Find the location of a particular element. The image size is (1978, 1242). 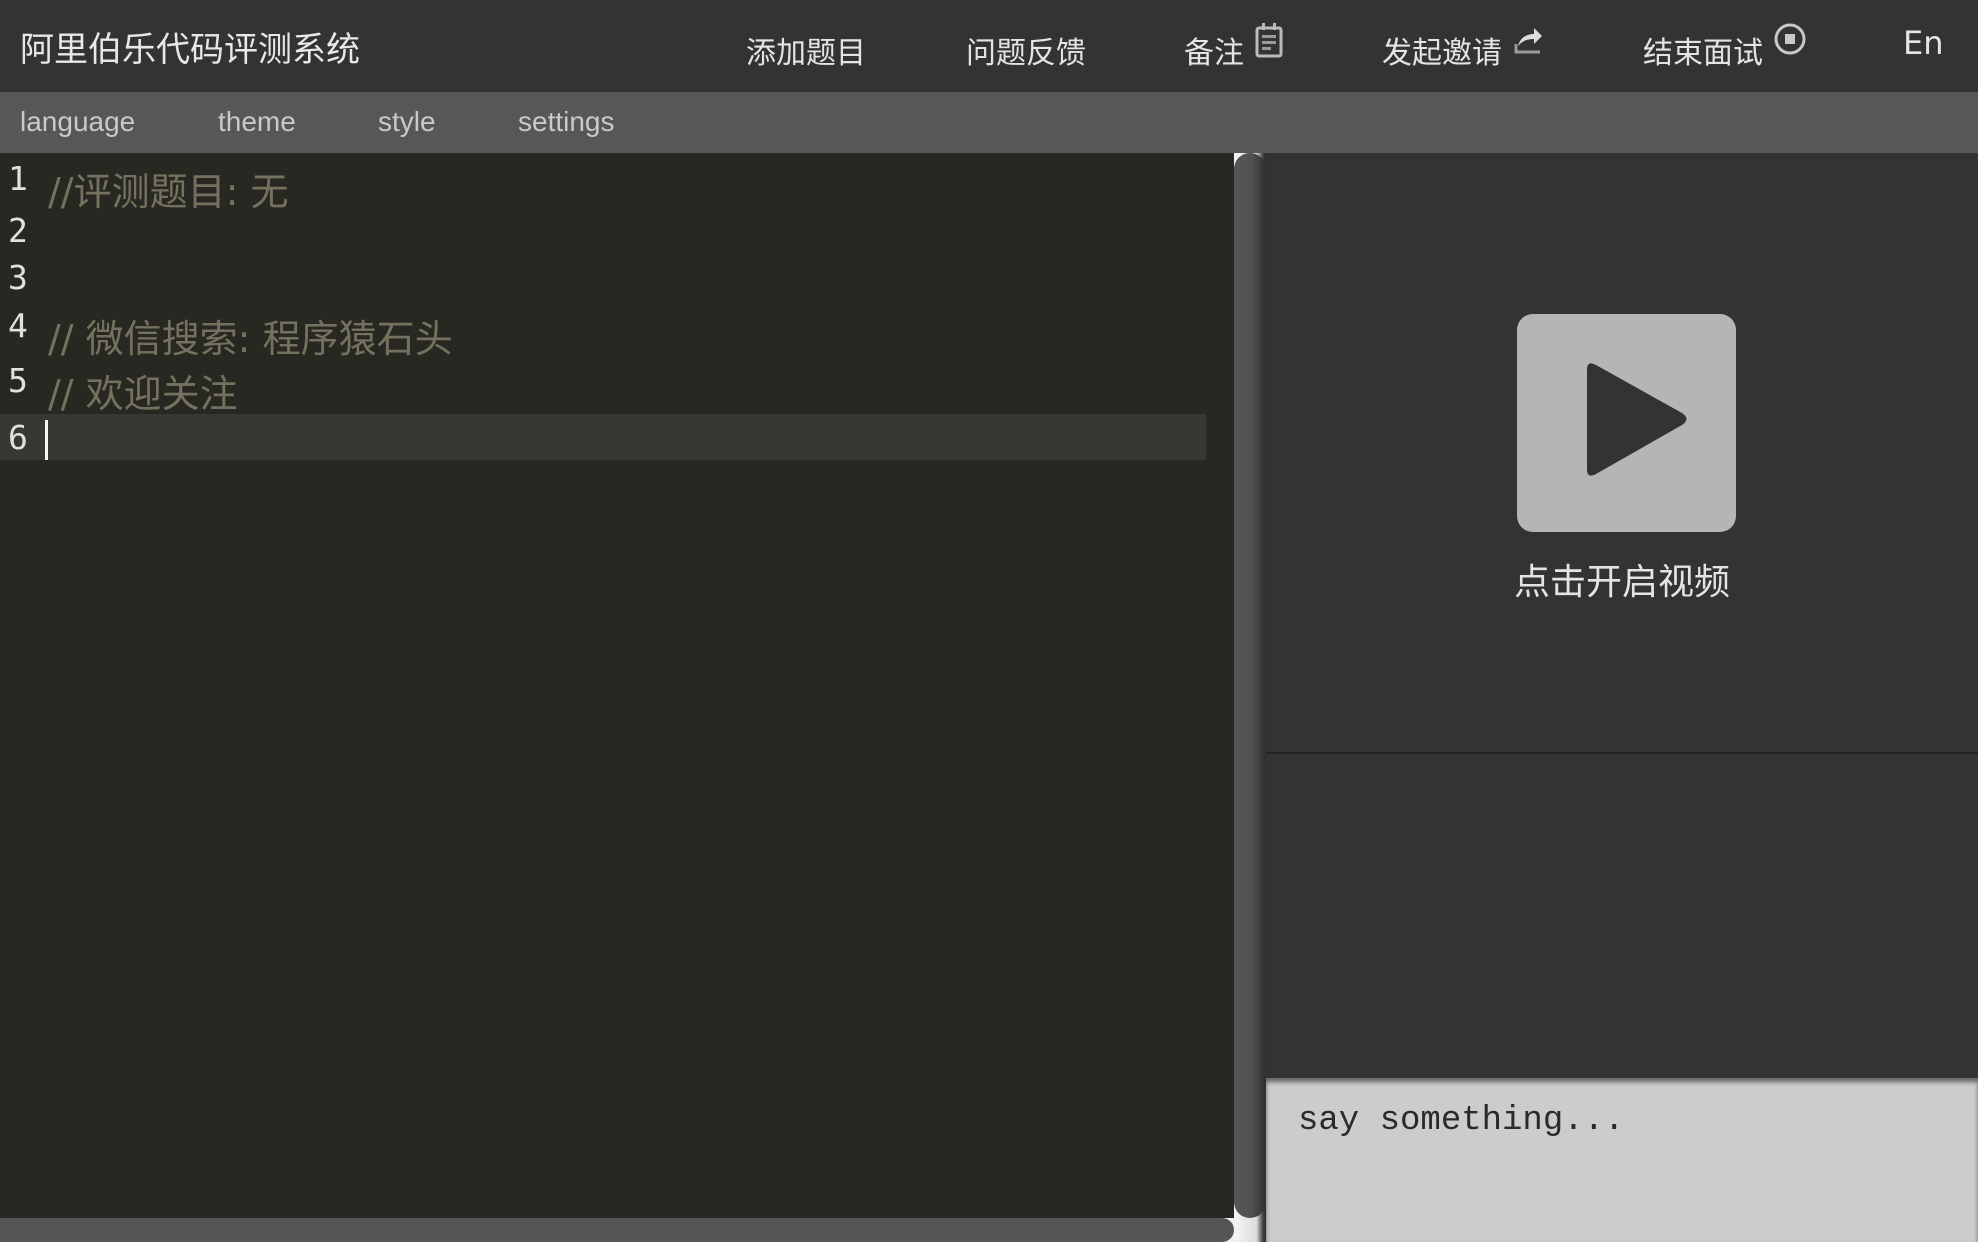

menu-style: style is located at coordinates (407, 122).